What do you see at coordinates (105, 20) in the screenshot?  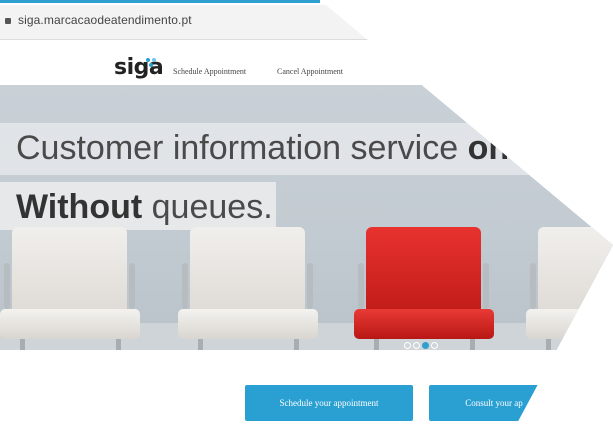 I see `url-text: siga.marcacaodeatendimento.pt` at bounding box center [105, 20].